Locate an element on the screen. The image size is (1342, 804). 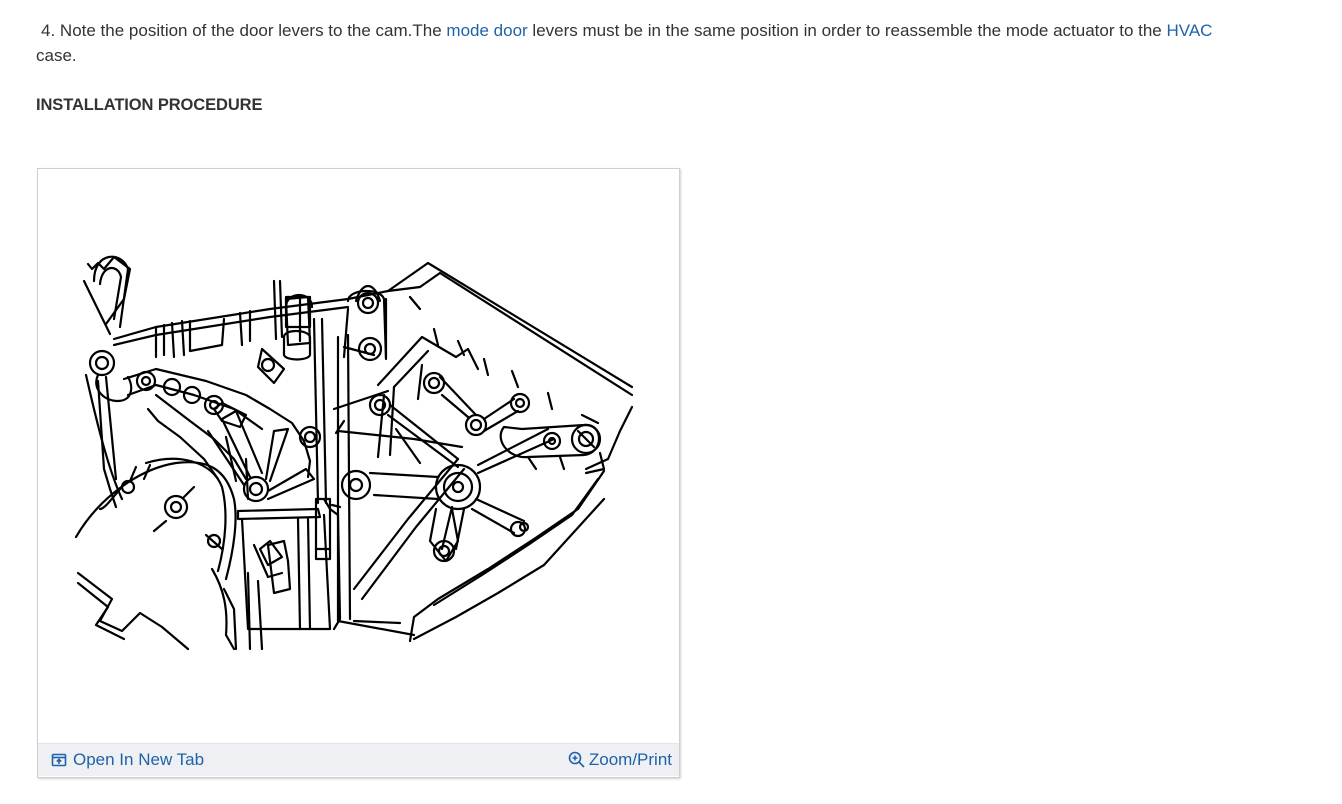
step-text-part-3: case. is located at coordinates (56, 55).